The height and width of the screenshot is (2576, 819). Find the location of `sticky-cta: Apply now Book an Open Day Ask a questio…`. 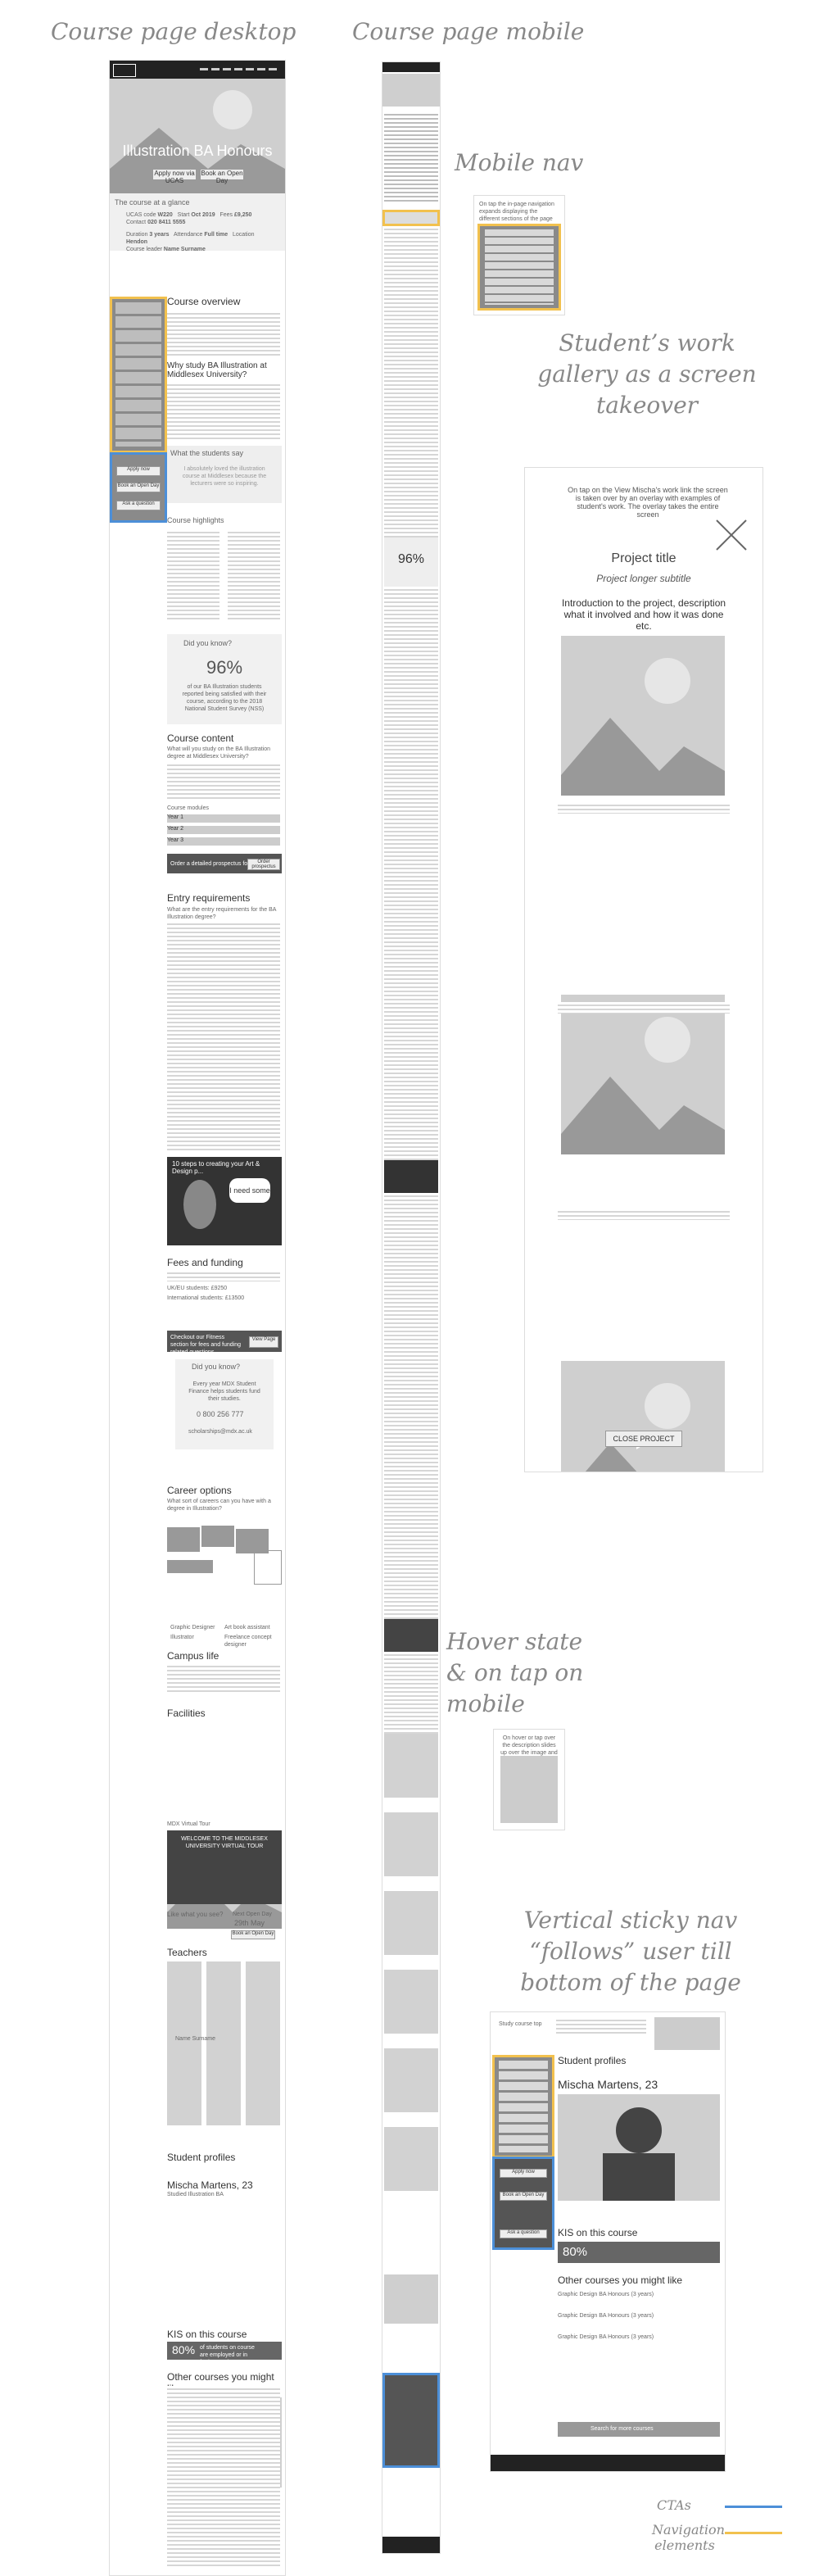

sticky-cta: Apply now Book an Open Day Ask a questio… is located at coordinates (523, 2203).